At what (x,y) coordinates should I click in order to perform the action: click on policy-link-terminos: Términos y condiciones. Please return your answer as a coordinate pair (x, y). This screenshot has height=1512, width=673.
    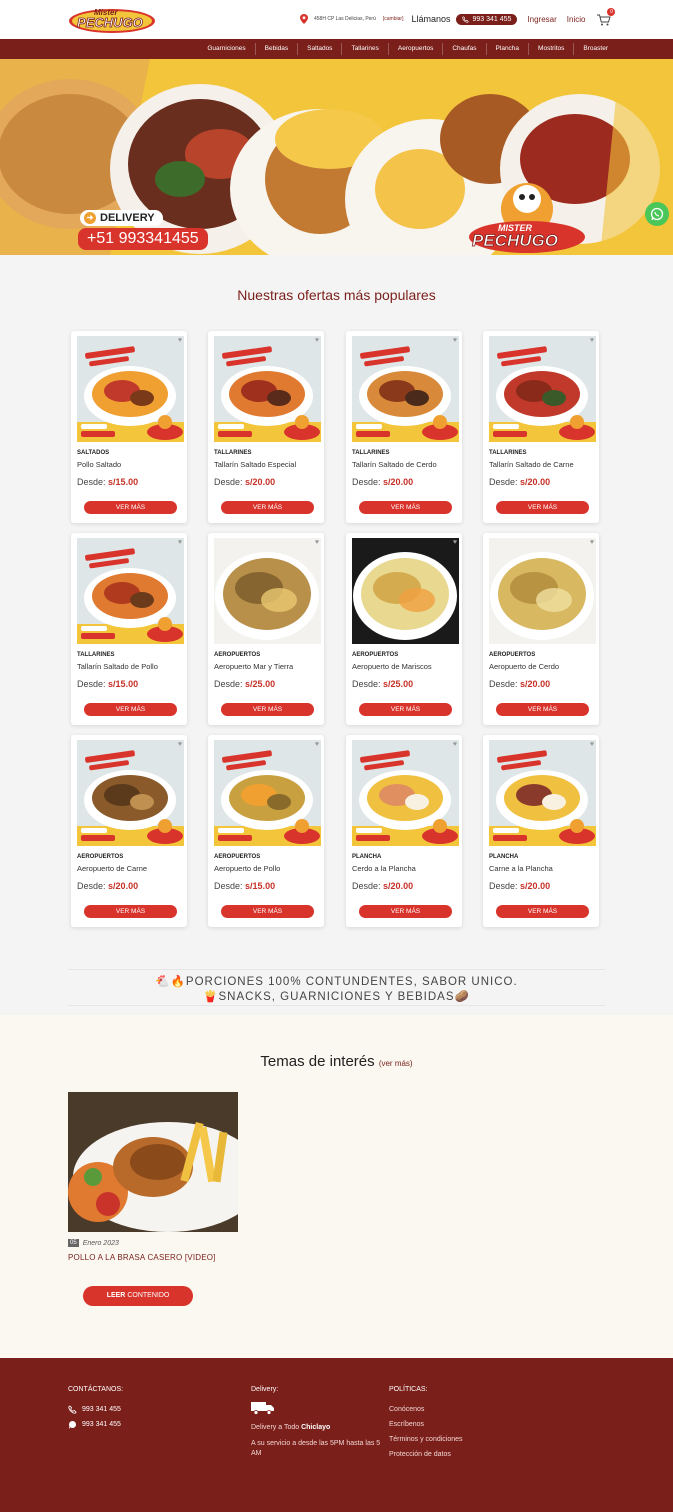
    Looking at the image, I should click on (429, 1439).